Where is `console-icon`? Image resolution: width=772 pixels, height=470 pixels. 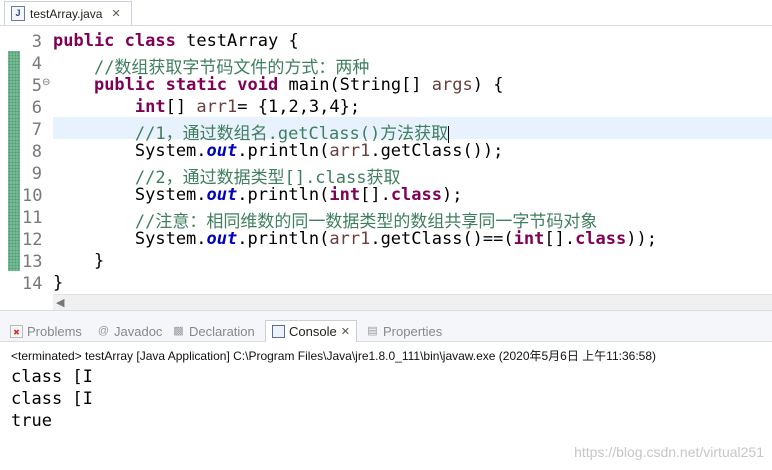 console-icon is located at coordinates (278, 331).